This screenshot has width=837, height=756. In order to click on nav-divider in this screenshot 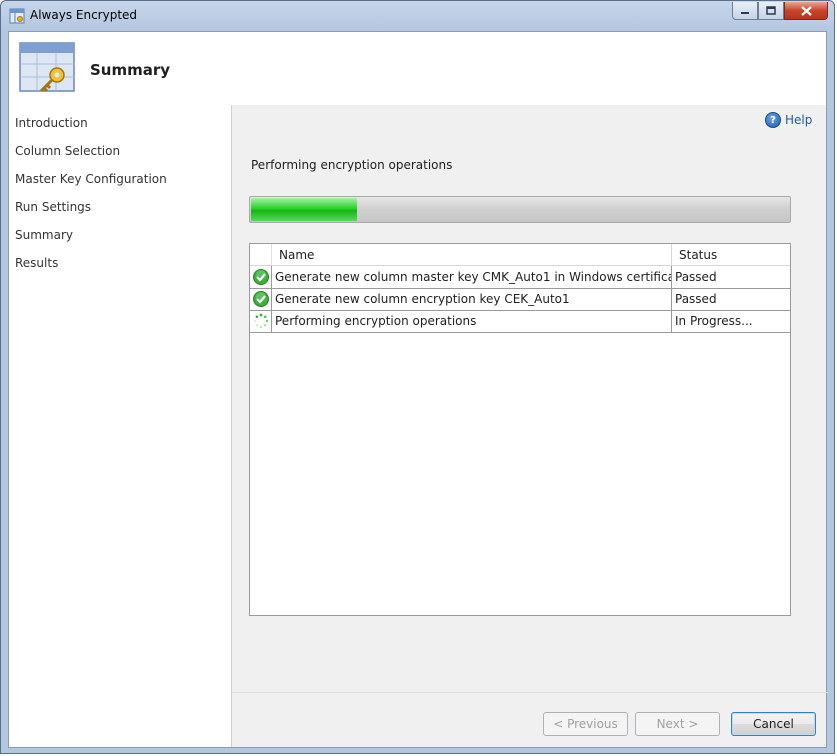, I will do `click(231, 426)`.